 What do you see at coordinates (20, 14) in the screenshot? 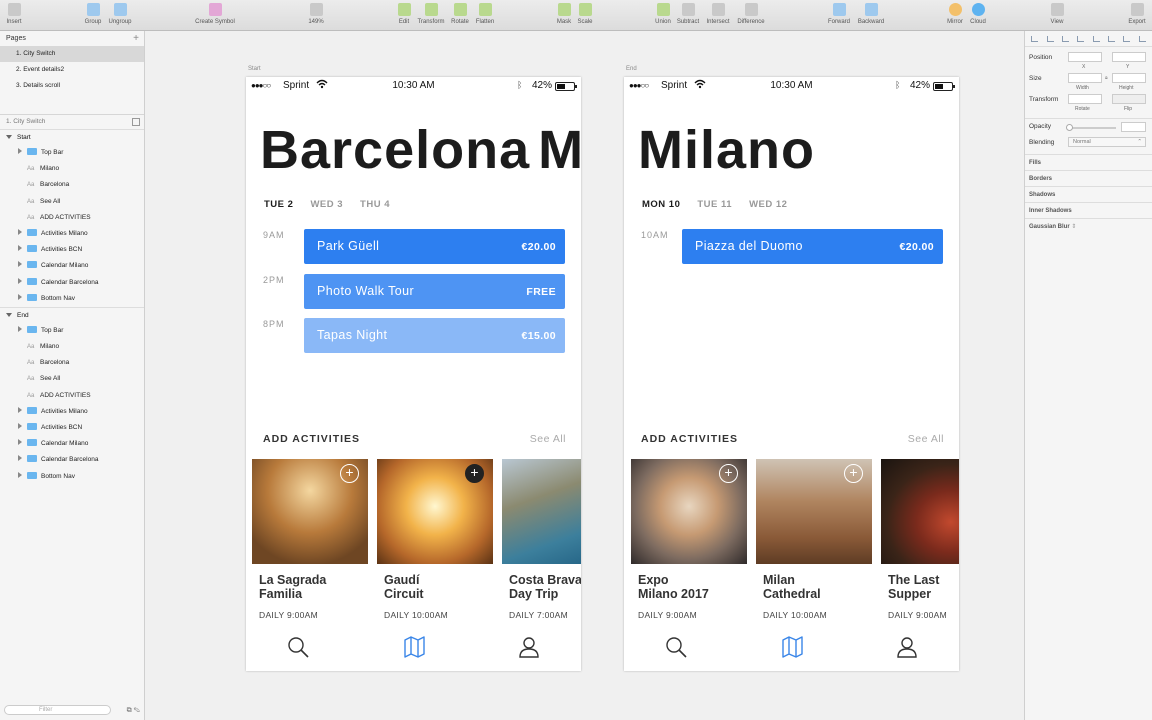
I see `insert-button: Insert` at bounding box center [20, 14].